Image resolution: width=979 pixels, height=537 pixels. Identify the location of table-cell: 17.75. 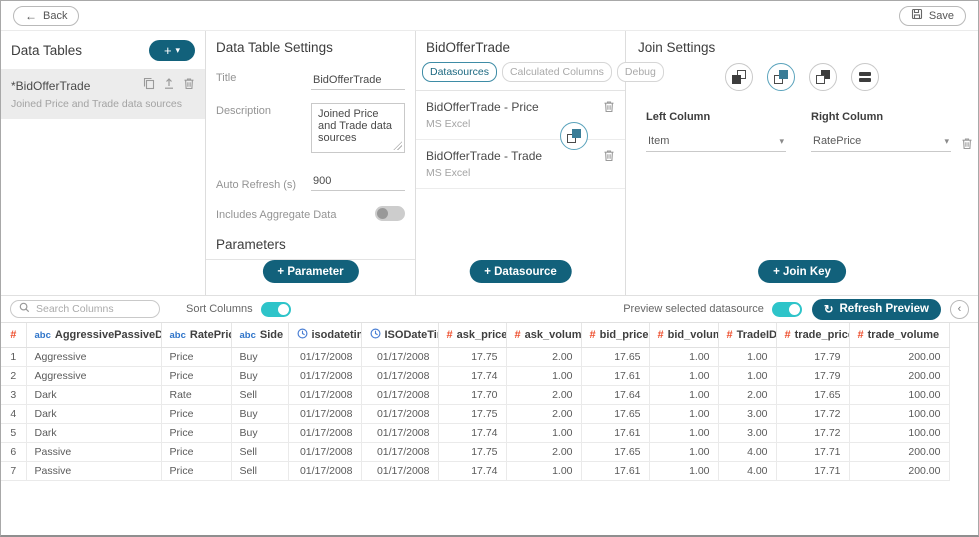
(472, 414).